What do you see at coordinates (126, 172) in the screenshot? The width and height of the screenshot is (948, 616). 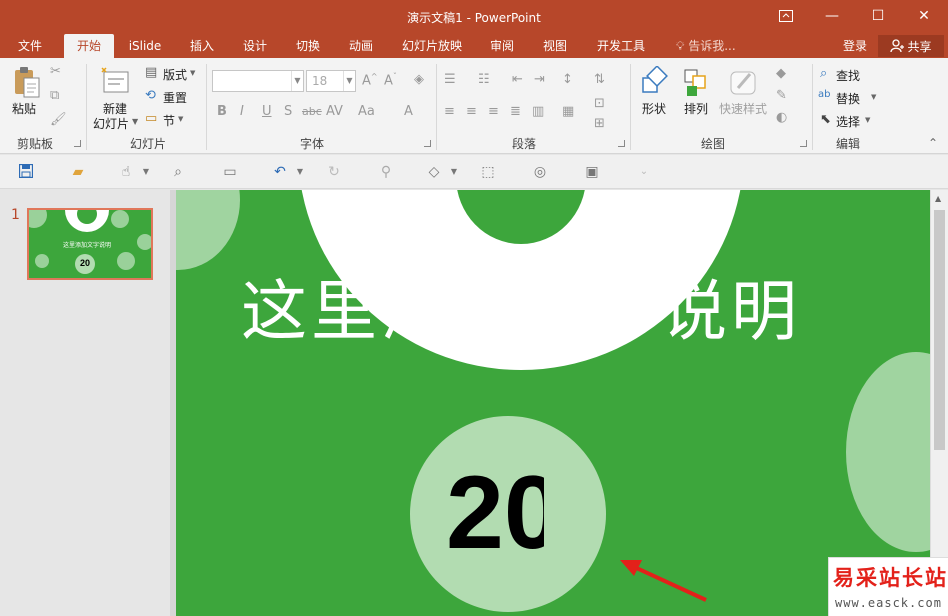 I see `touch-mode-icon: ☝` at bounding box center [126, 172].